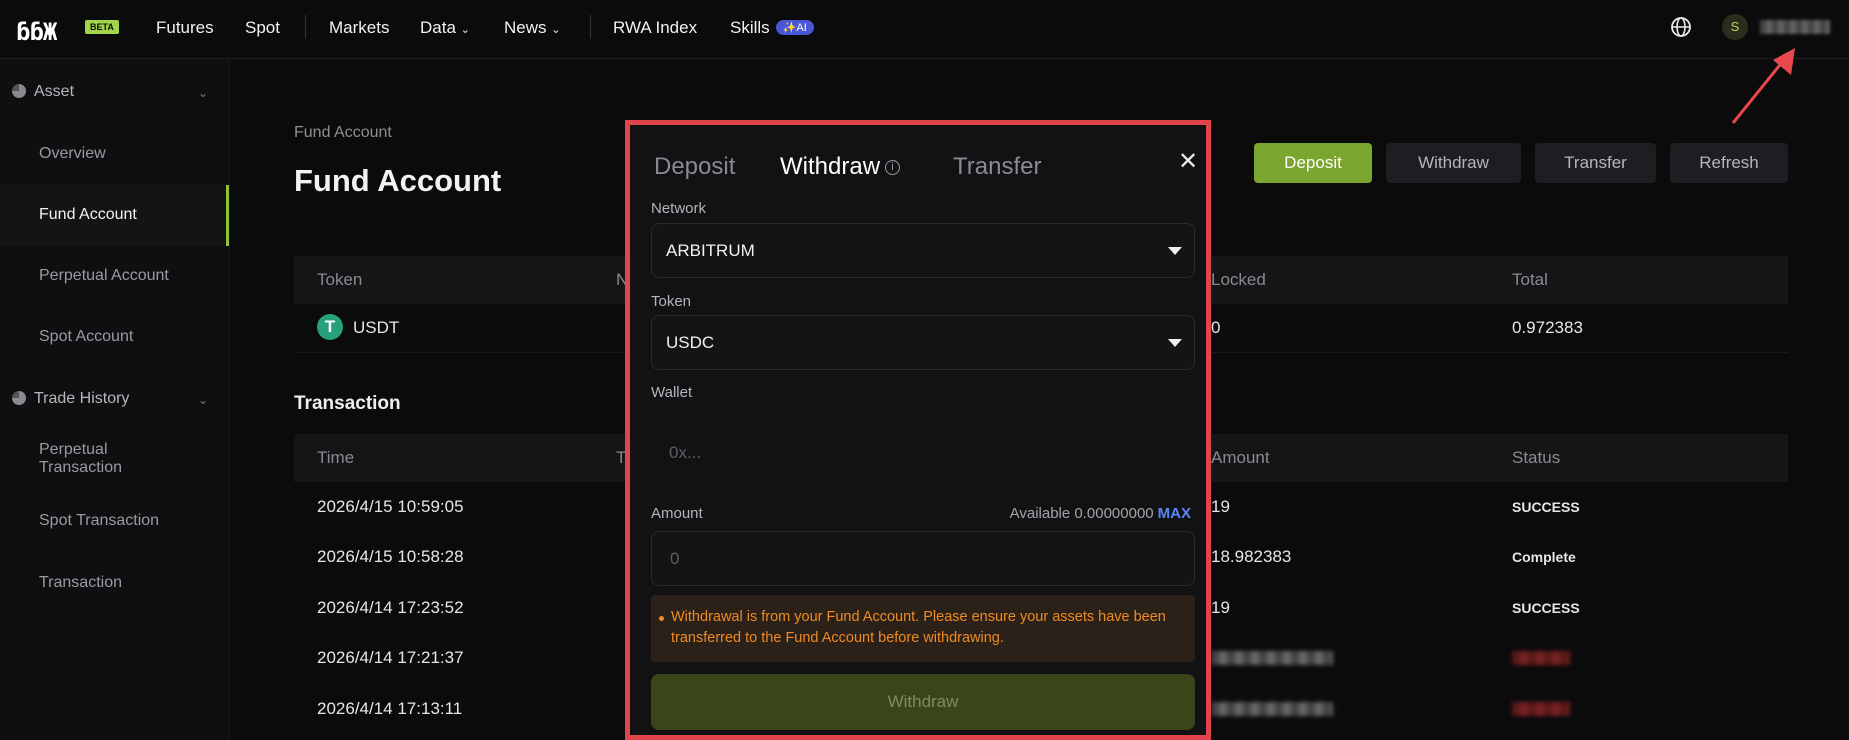 The width and height of the screenshot is (1849, 740). What do you see at coordinates (677, 513) in the screenshot?
I see `amount-label: Amount` at bounding box center [677, 513].